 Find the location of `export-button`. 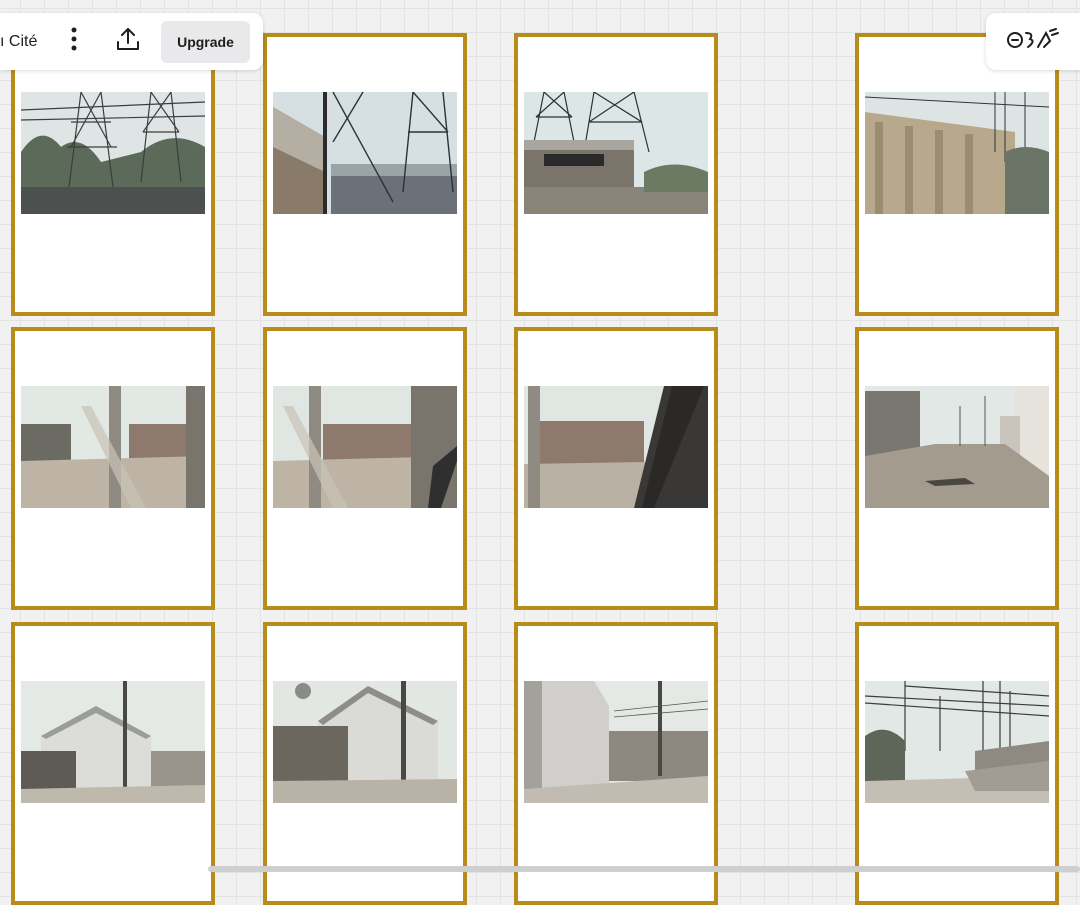

export-button is located at coordinates (128, 42).